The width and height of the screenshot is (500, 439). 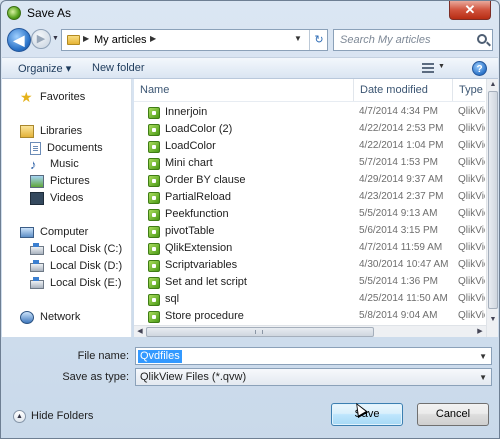 I want to click on sidebar-item-videos: Videos, so click(x=56, y=198).